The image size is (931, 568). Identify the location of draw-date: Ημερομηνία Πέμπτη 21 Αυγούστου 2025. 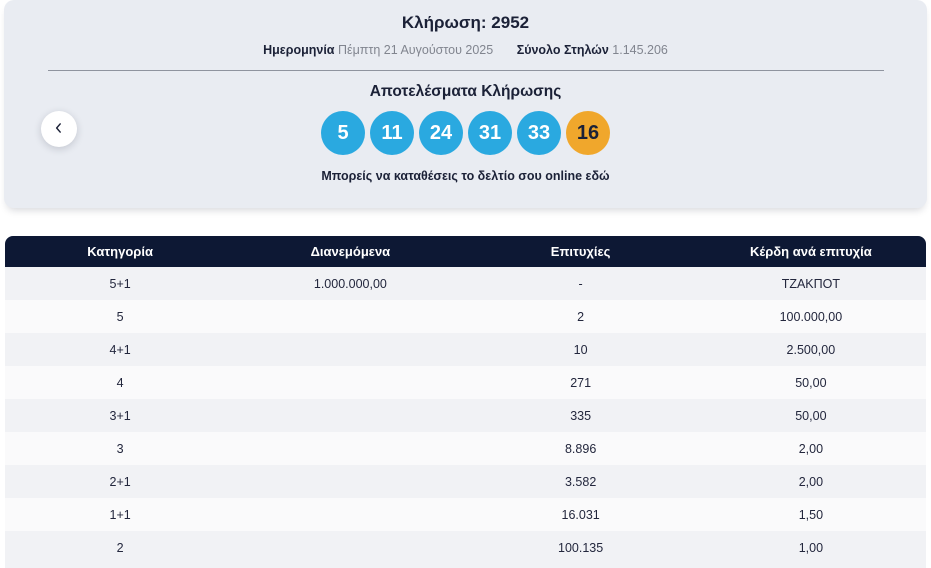
(378, 50).